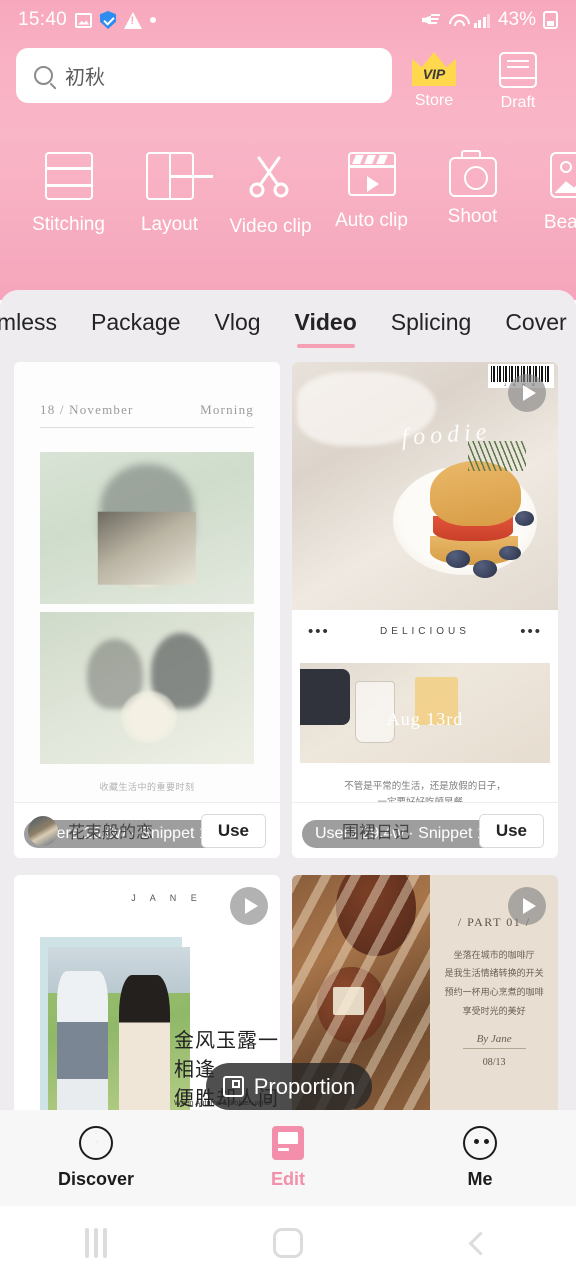 The image size is (576, 1280). I want to click on home-button, so click(288, 1243).